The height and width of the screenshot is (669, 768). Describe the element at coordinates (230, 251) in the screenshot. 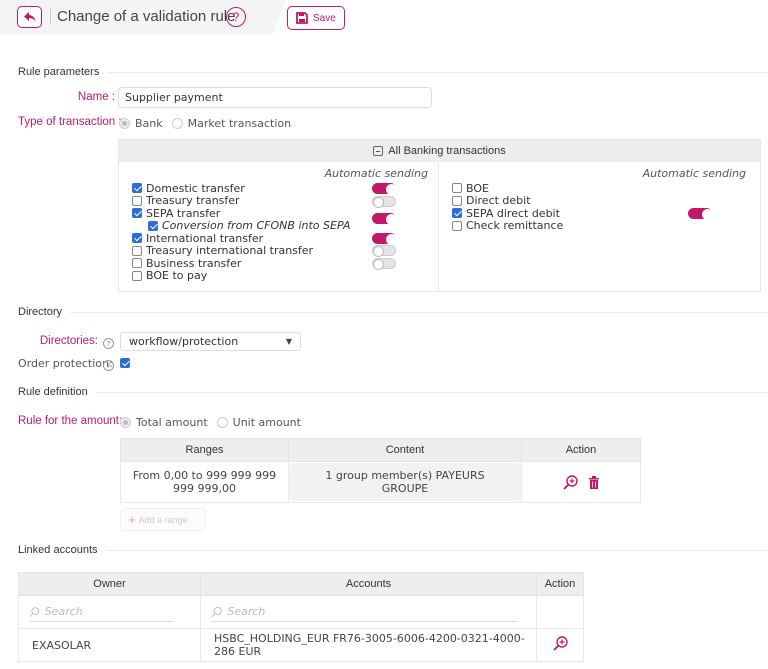

I see `tx-label: Treasury international transfer` at that location.